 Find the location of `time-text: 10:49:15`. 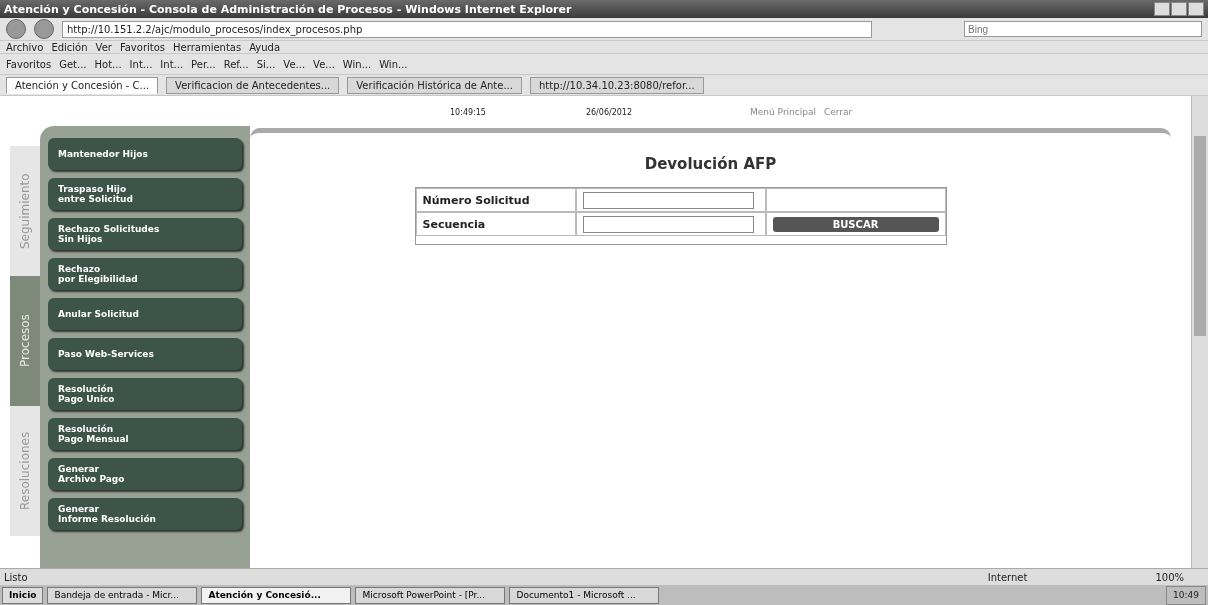

time-text: 10:49:15 is located at coordinates (468, 112).